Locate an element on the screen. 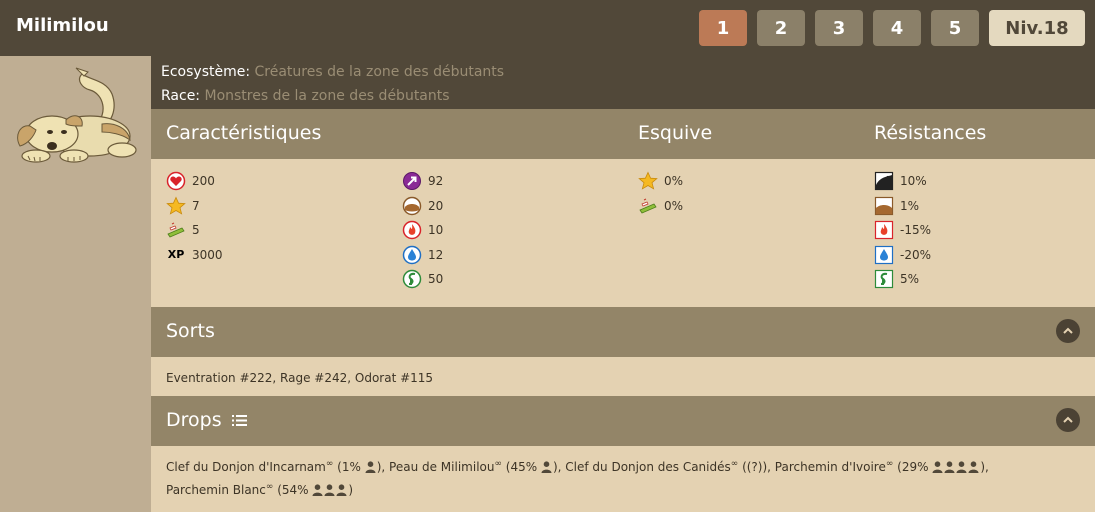 The height and width of the screenshot is (512, 1095). air-resist-value: 5% is located at coordinates (910, 279).